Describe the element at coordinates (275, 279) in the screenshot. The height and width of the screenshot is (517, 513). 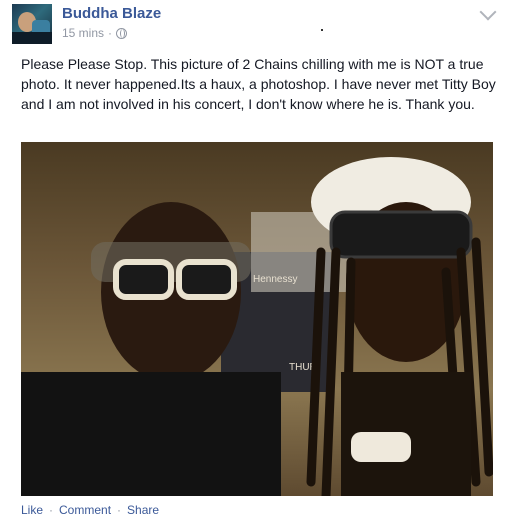
I see `banner-text-1: Hennessy` at that location.